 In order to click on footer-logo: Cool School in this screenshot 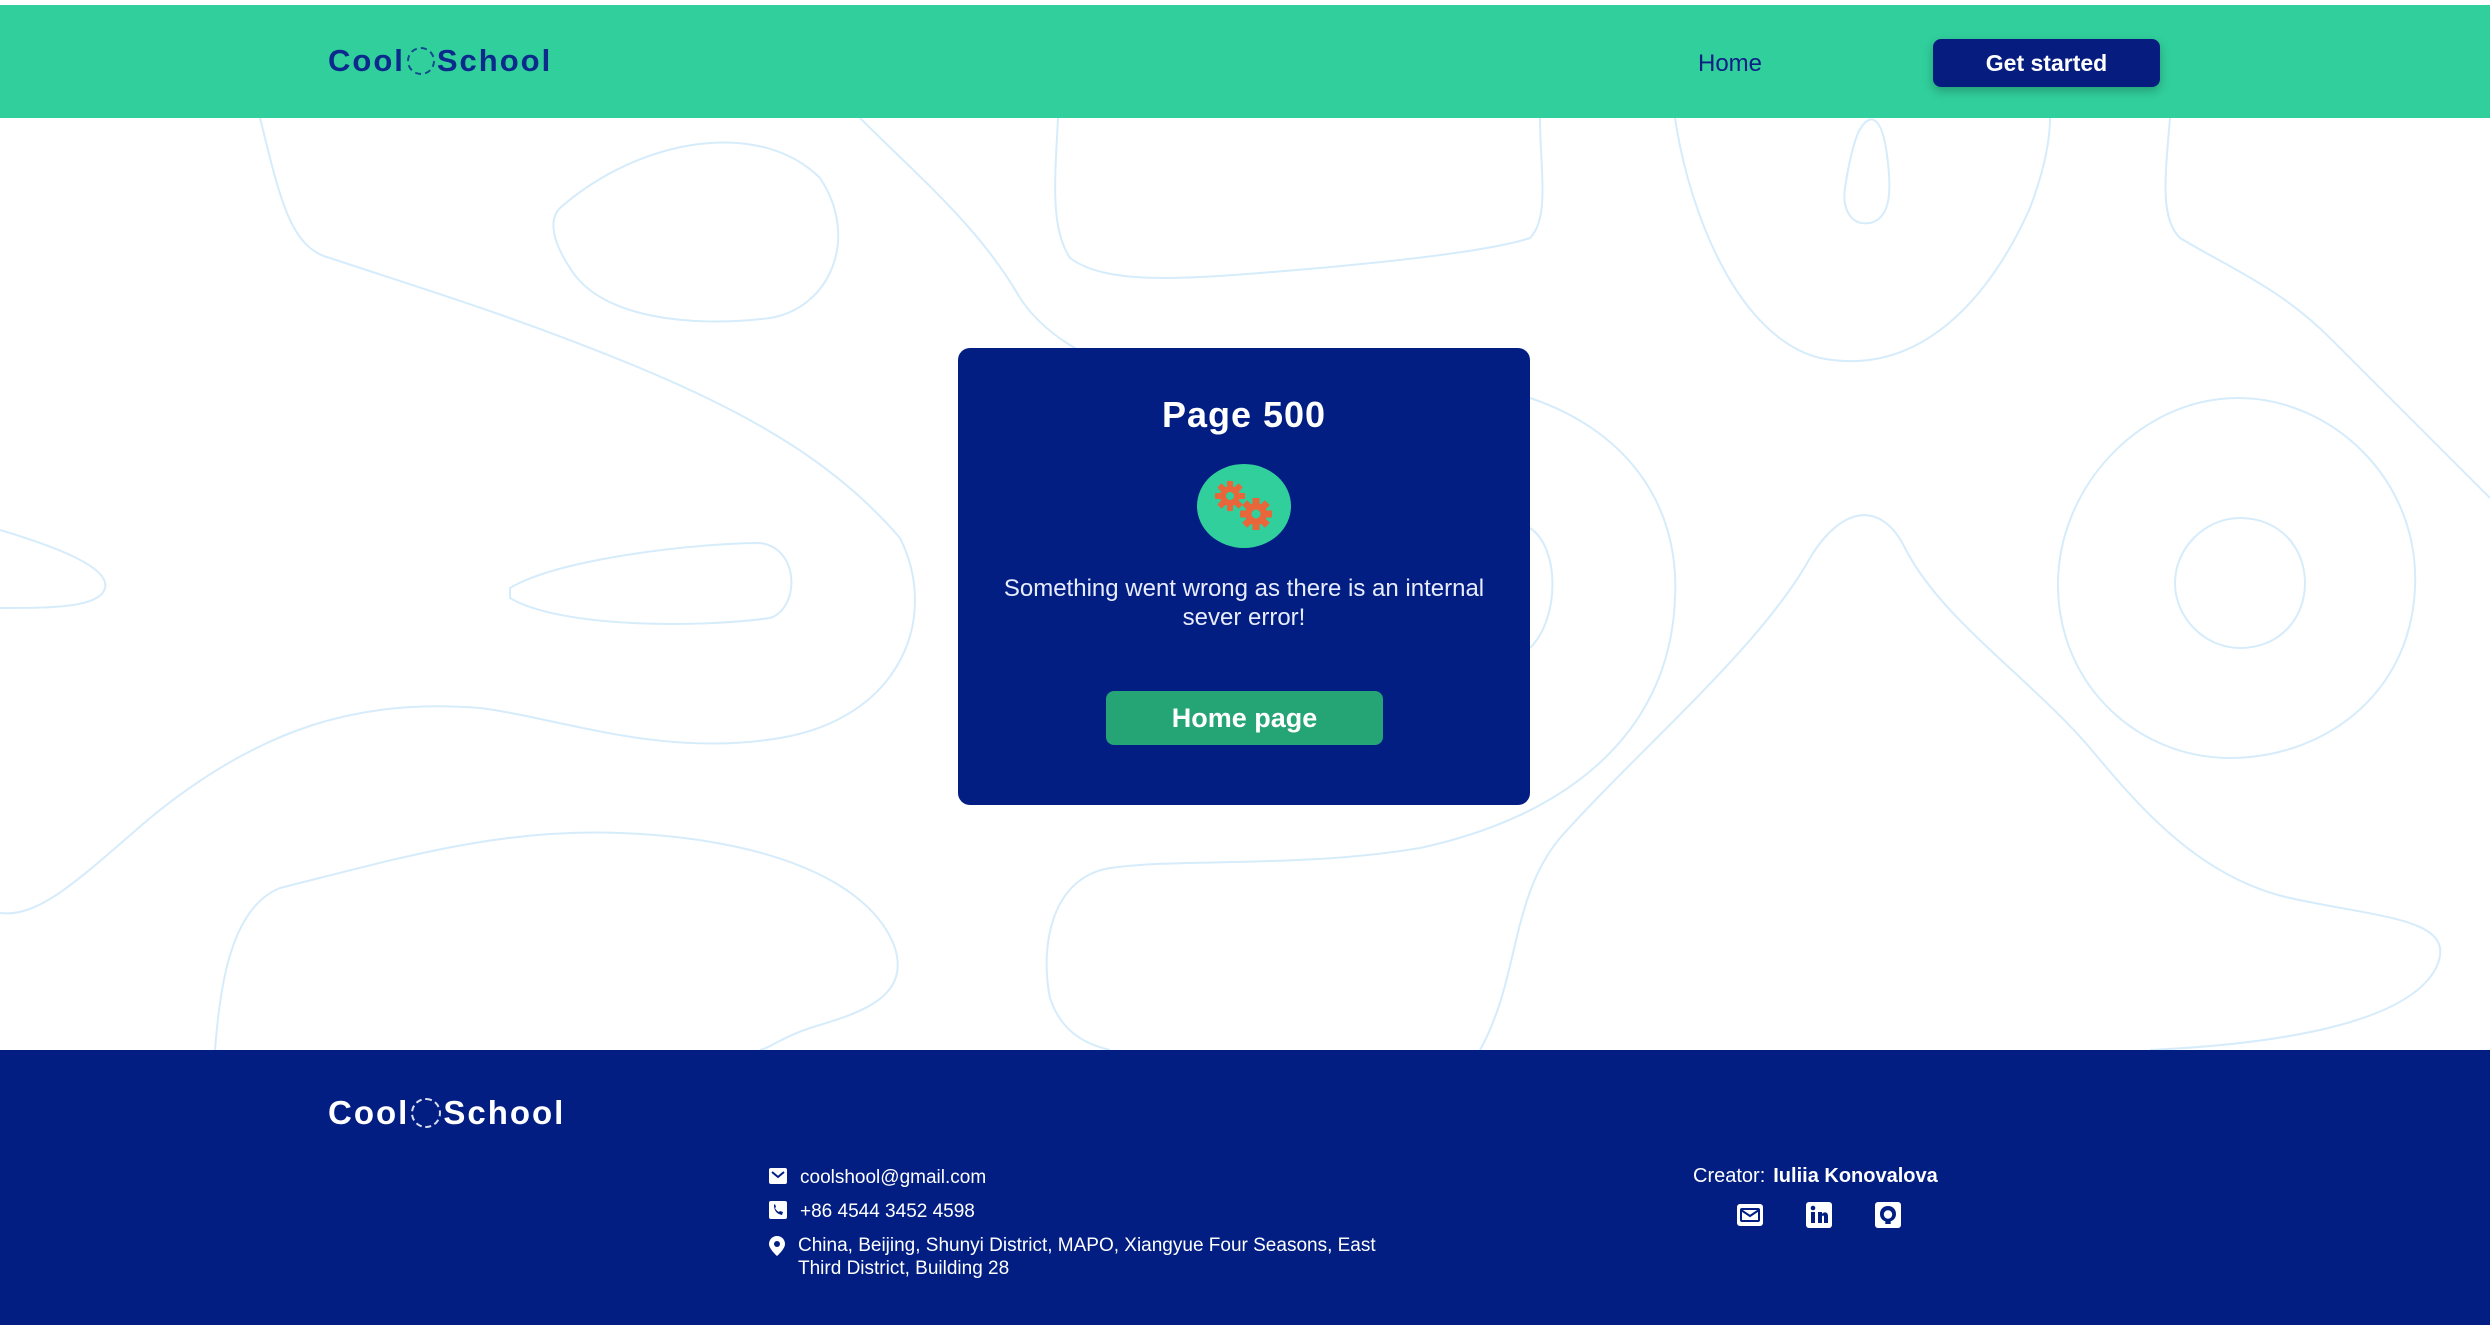, I will do `click(446, 1113)`.